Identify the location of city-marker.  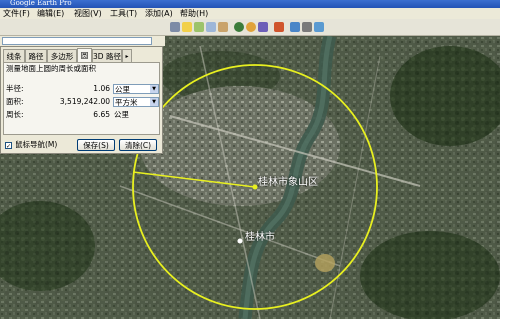
(240, 241).